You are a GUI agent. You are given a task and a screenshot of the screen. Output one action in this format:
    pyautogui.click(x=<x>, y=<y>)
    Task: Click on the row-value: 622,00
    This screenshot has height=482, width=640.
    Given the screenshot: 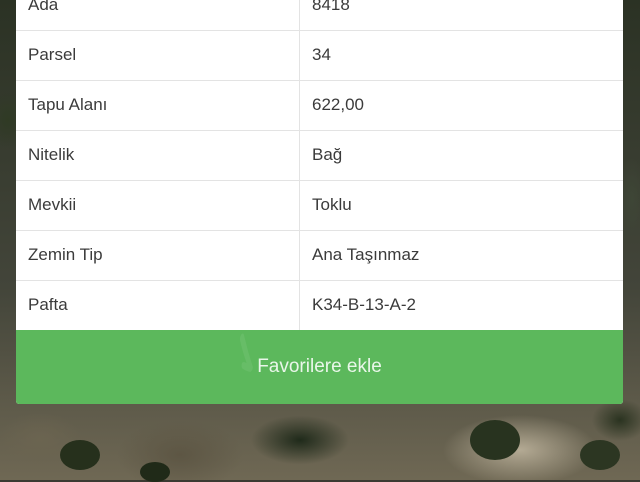 What is the action you would take?
    pyautogui.click(x=338, y=104)
    